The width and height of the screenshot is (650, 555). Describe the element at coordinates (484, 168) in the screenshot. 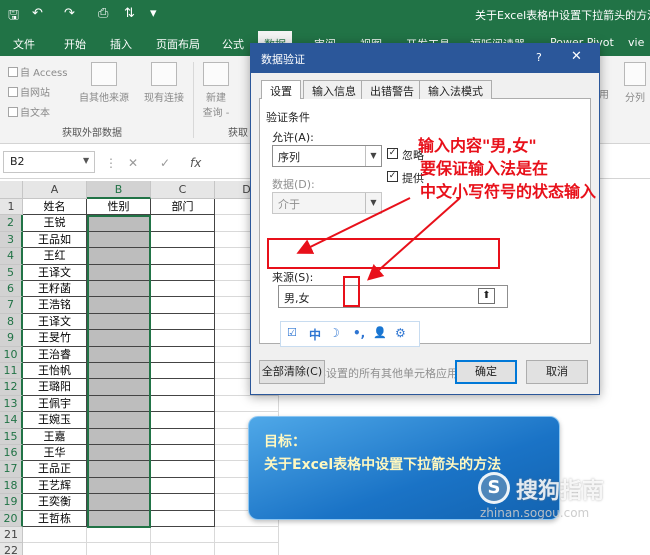

I see `annotation-line-2: 要保证输入法是在` at that location.